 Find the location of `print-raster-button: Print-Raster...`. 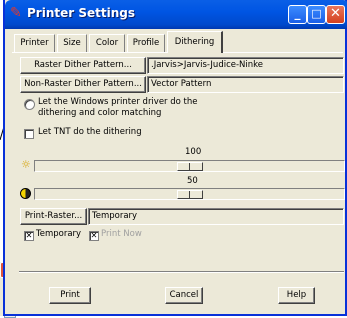

print-raster-button: Print-Raster... is located at coordinates (53, 216).